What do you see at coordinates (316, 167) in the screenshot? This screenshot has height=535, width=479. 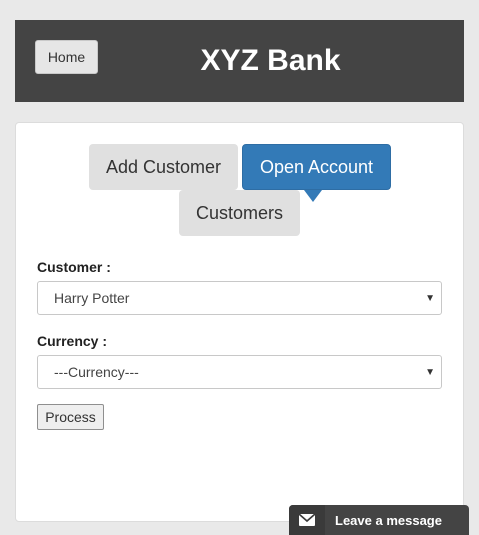 I see `tab-open-account: Open Account` at bounding box center [316, 167].